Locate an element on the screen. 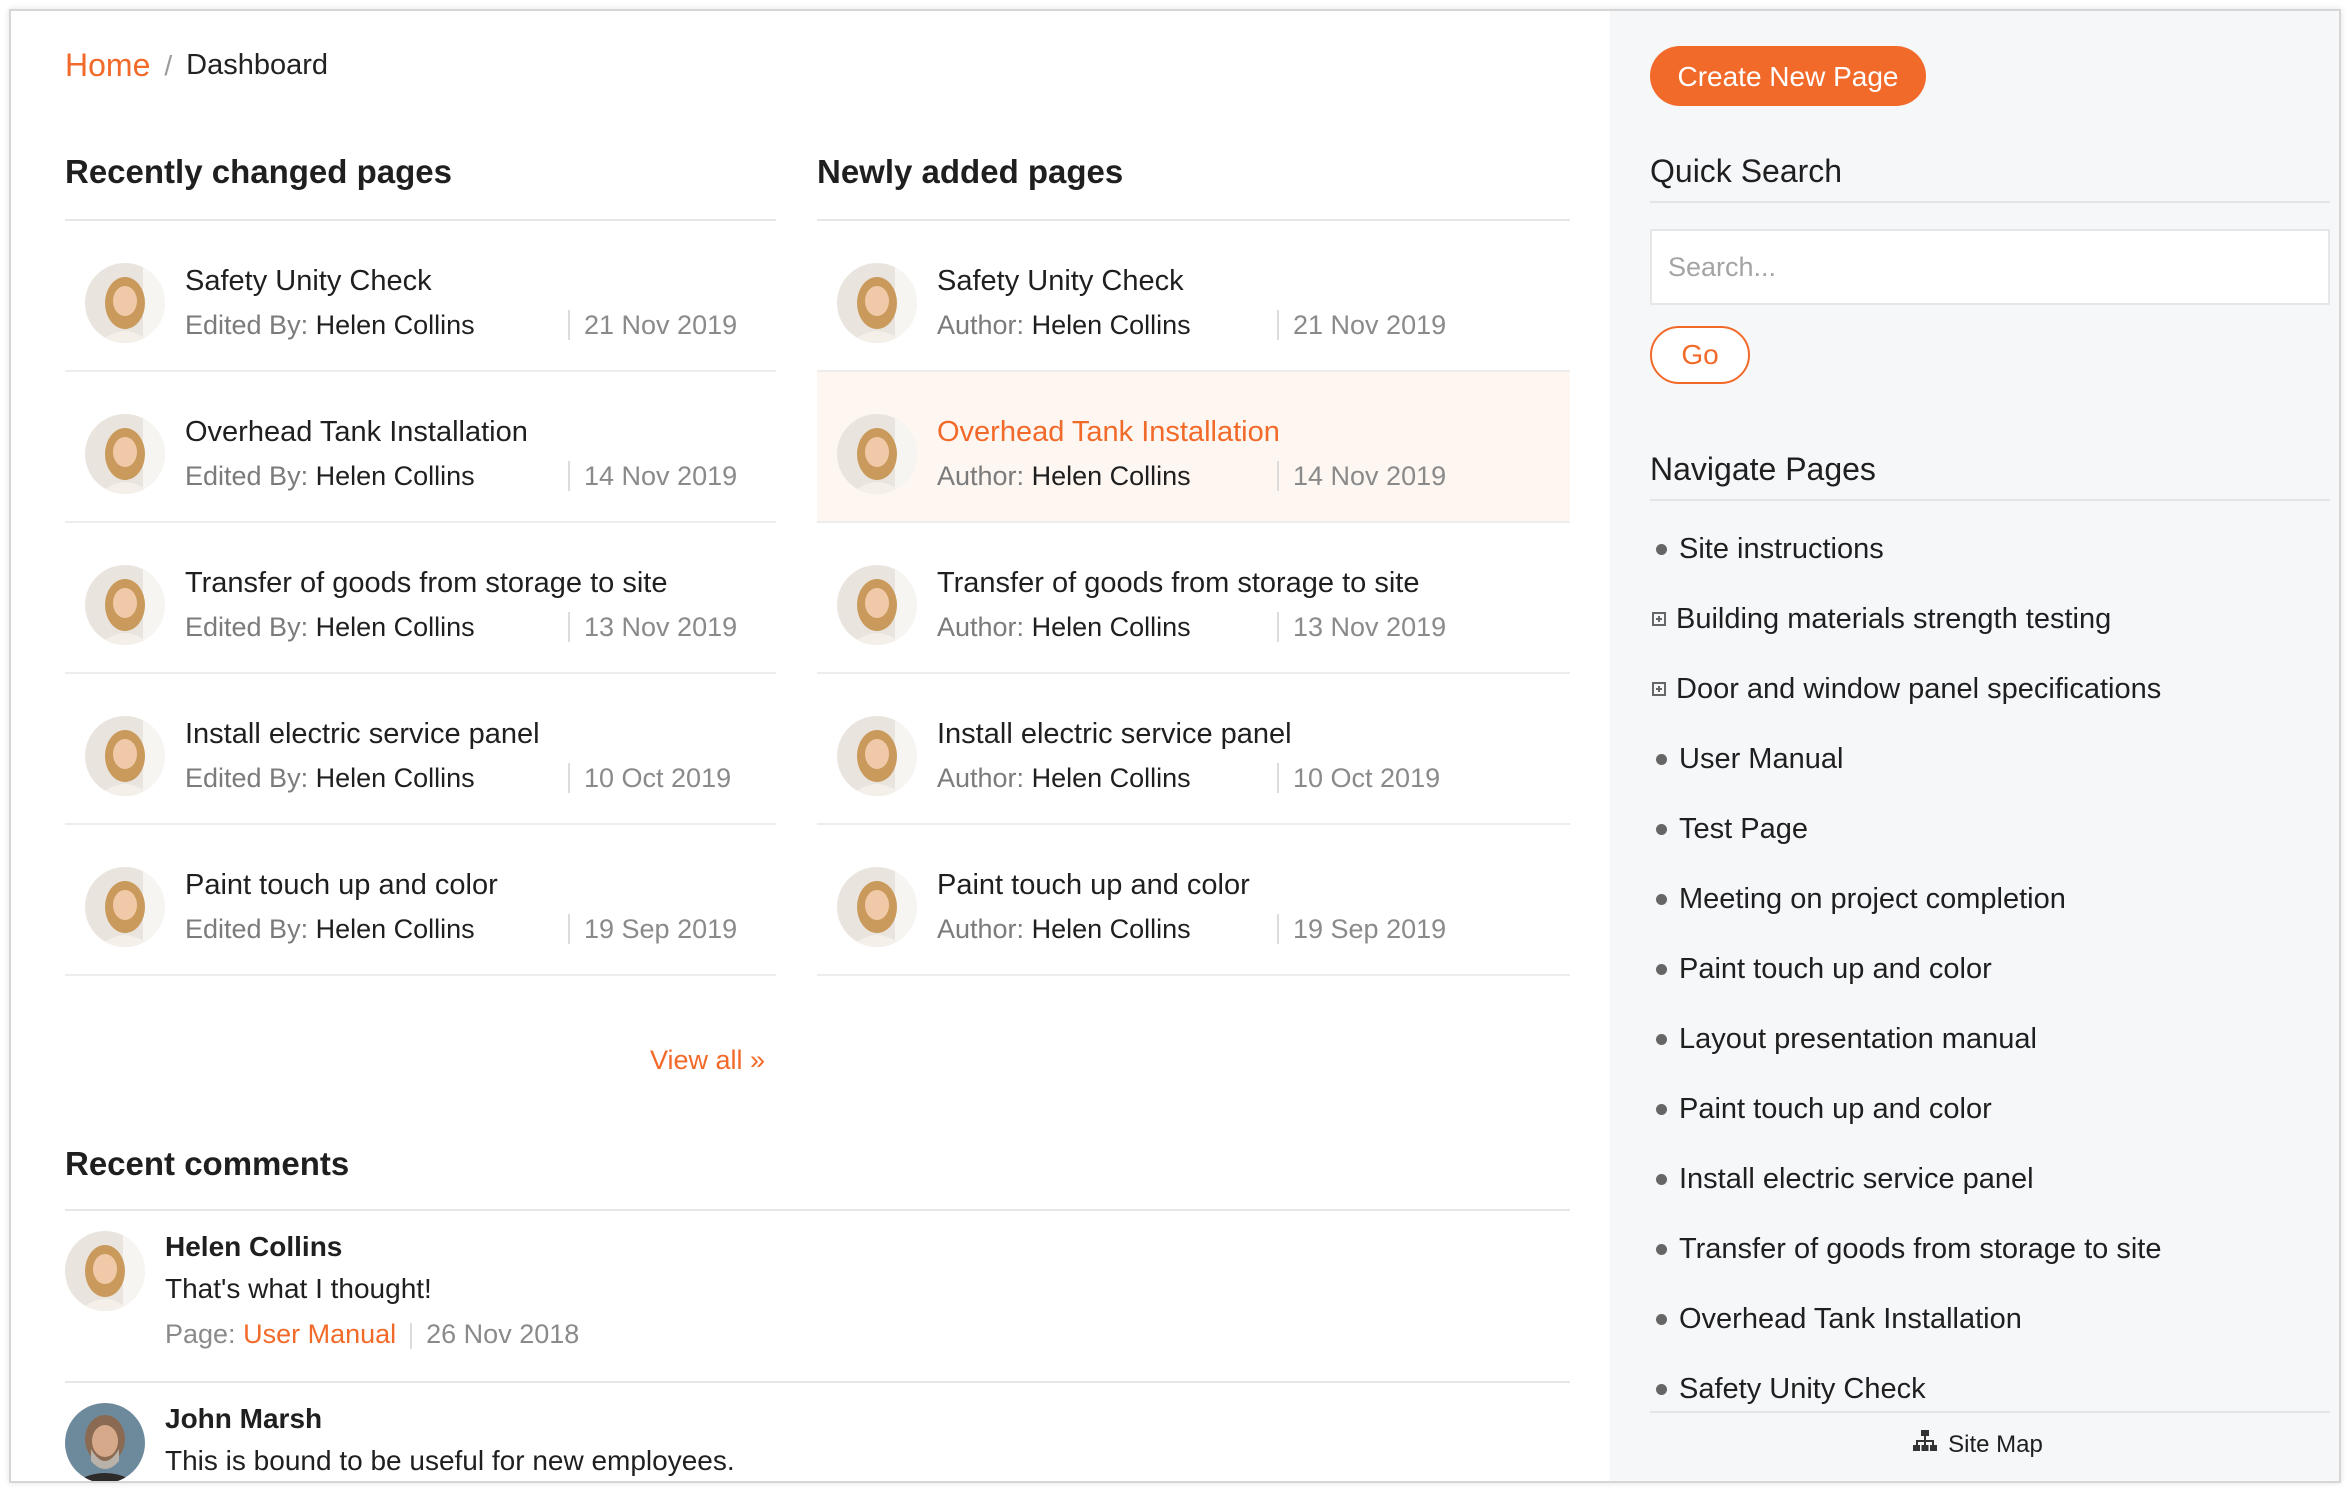 This screenshot has height=1494, width=2351. breadcrumb-home-link: Home is located at coordinates (107, 65).